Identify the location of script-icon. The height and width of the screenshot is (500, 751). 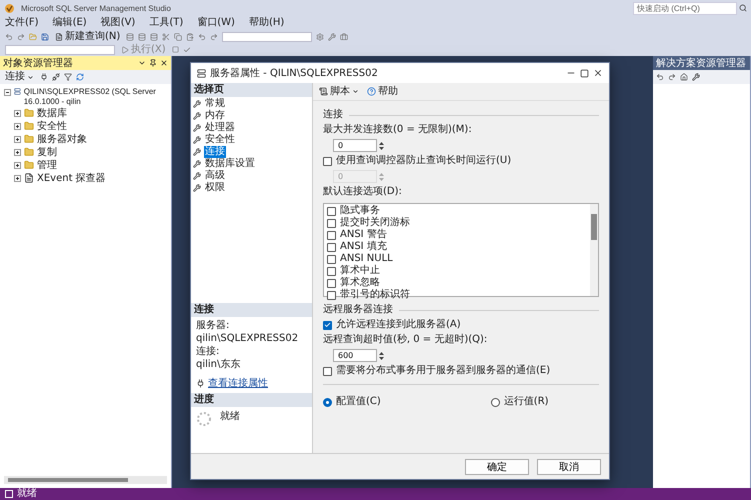
(323, 91).